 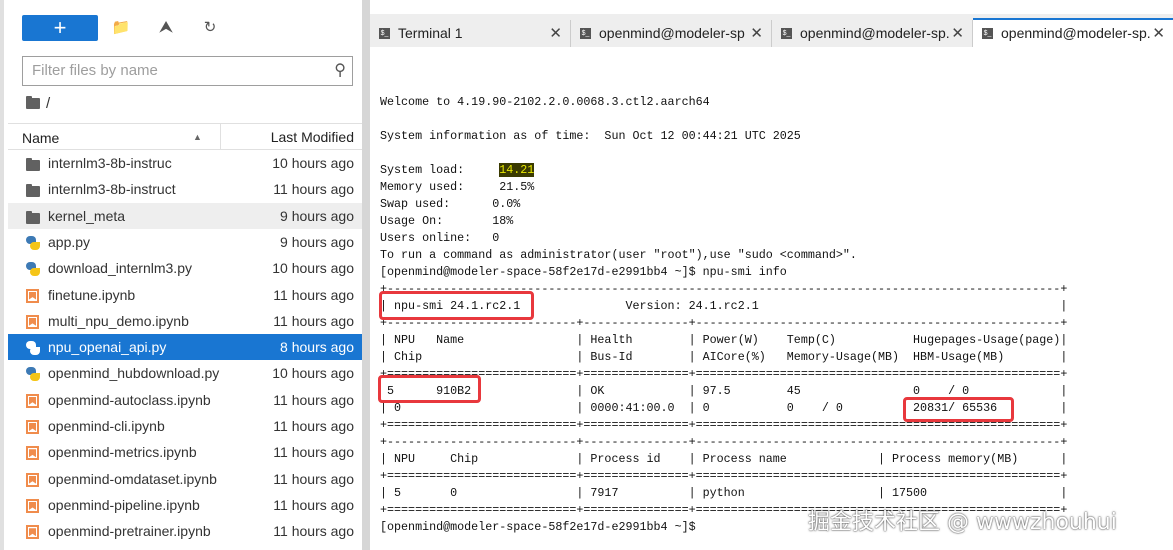 What do you see at coordinates (120, 268) in the screenshot?
I see `file-name: download_internlm3.py` at bounding box center [120, 268].